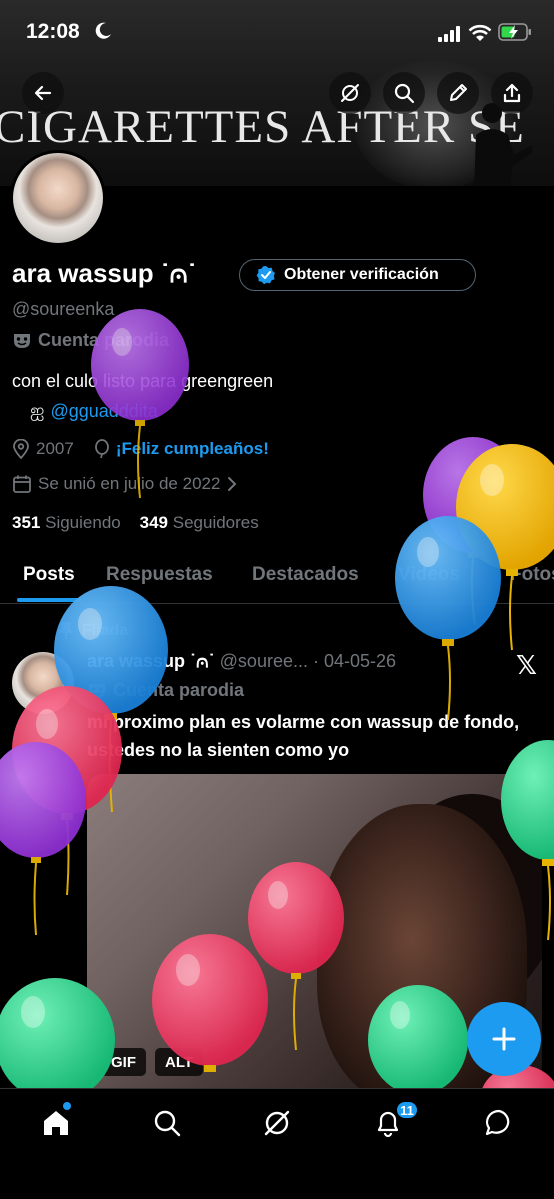  I want to click on nav-search, so click(167, 1123).